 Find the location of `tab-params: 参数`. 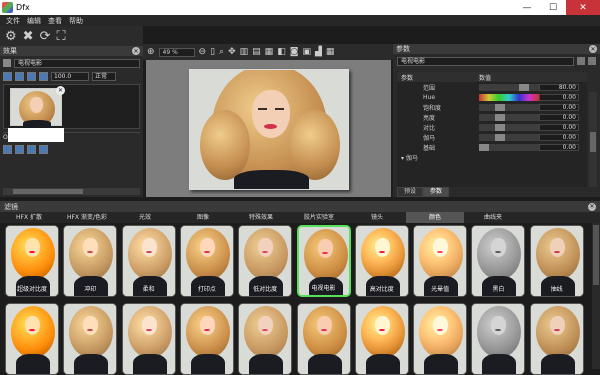

tab-params: 参数 is located at coordinates (436, 192).